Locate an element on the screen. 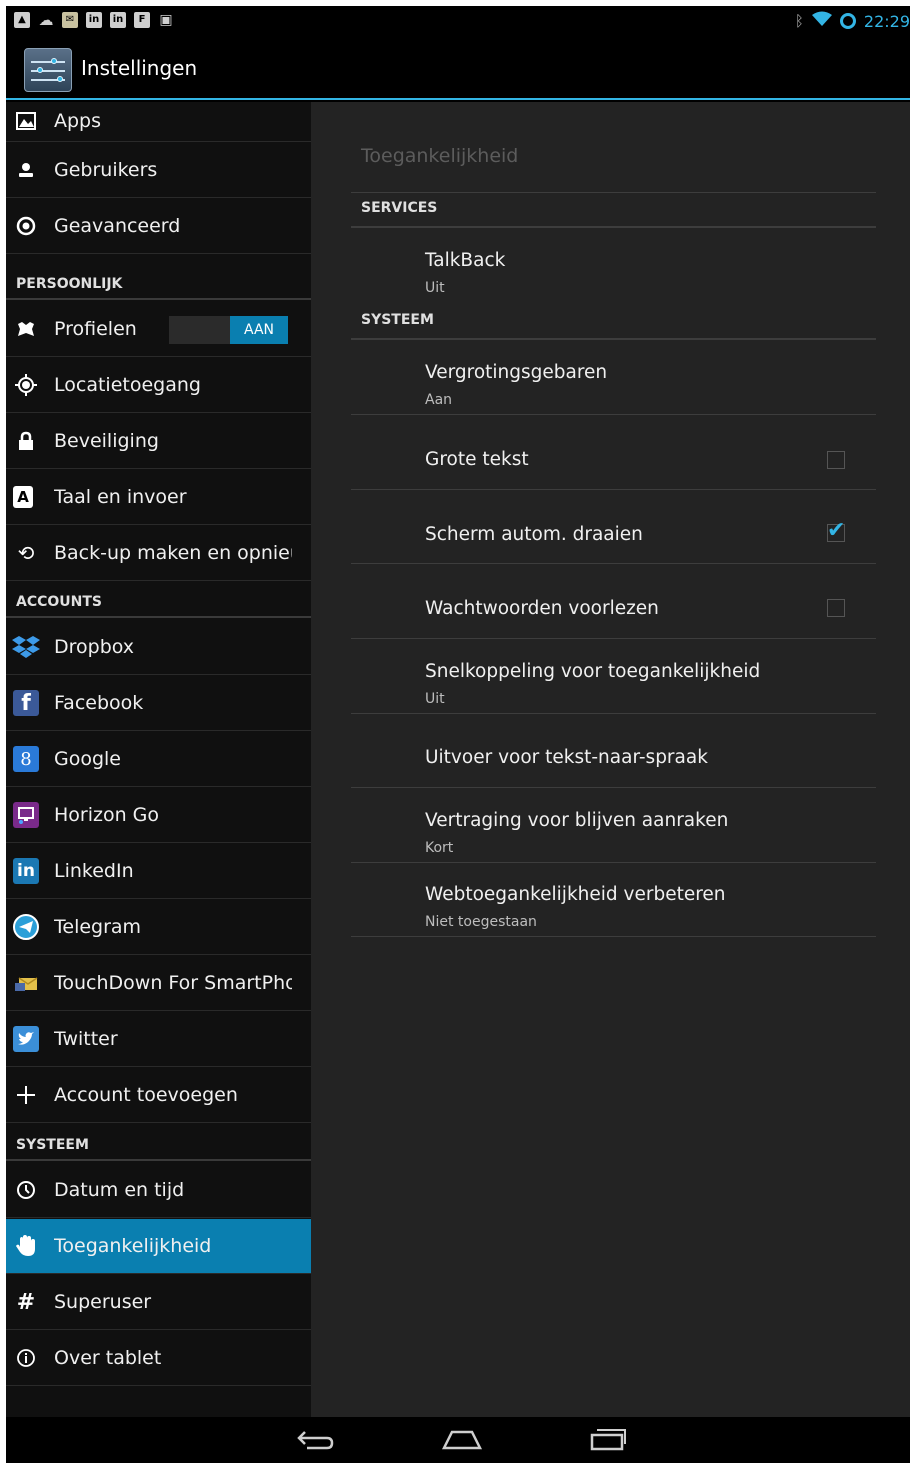 Image resolution: width=910 pixels, height=1463 pixels. touchdown-icon is located at coordinates (26, 983).